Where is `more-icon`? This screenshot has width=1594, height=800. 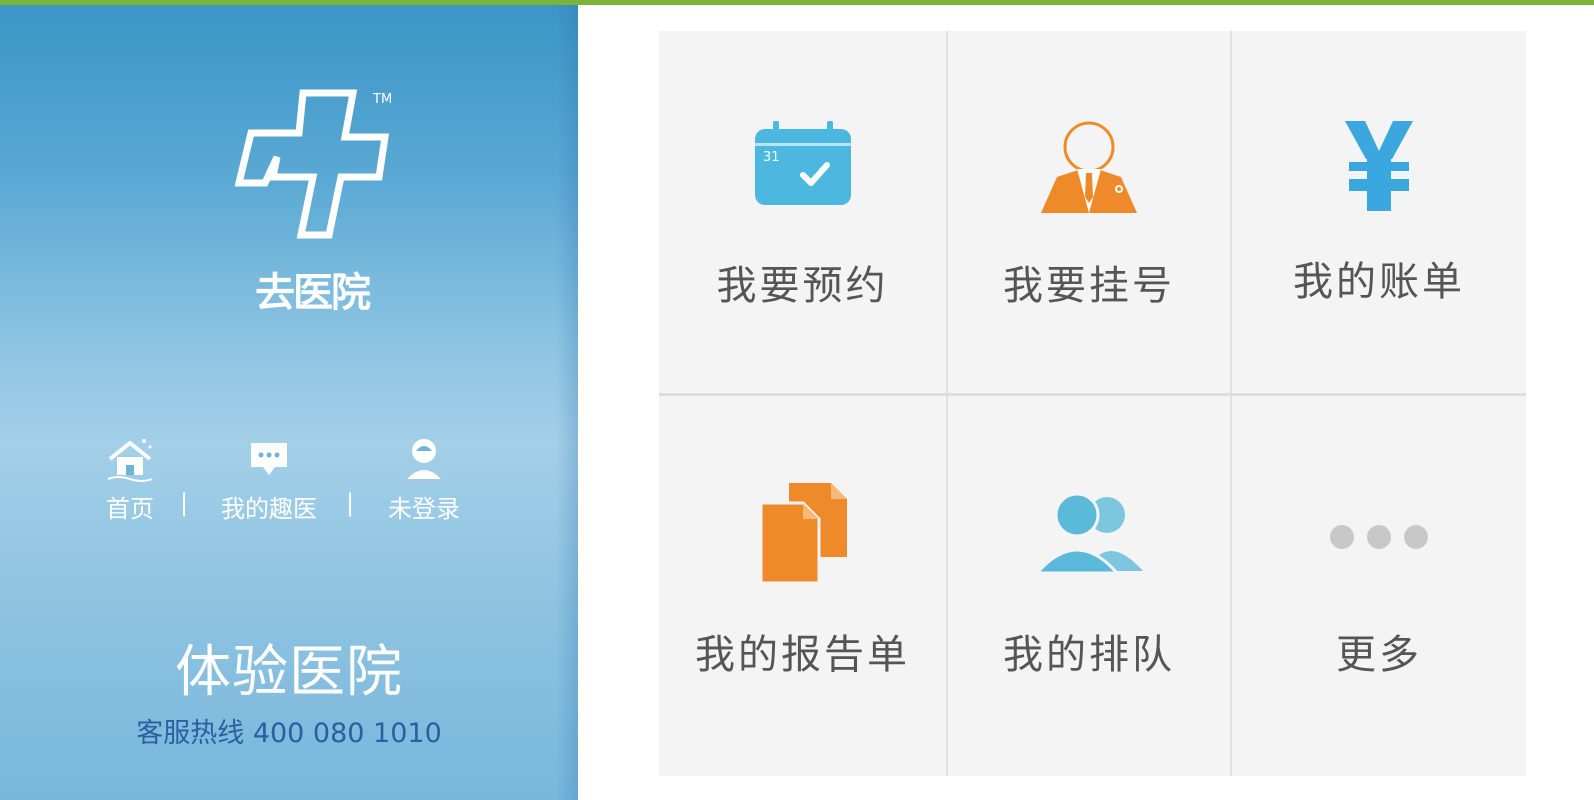
more-icon is located at coordinates (1379, 537).